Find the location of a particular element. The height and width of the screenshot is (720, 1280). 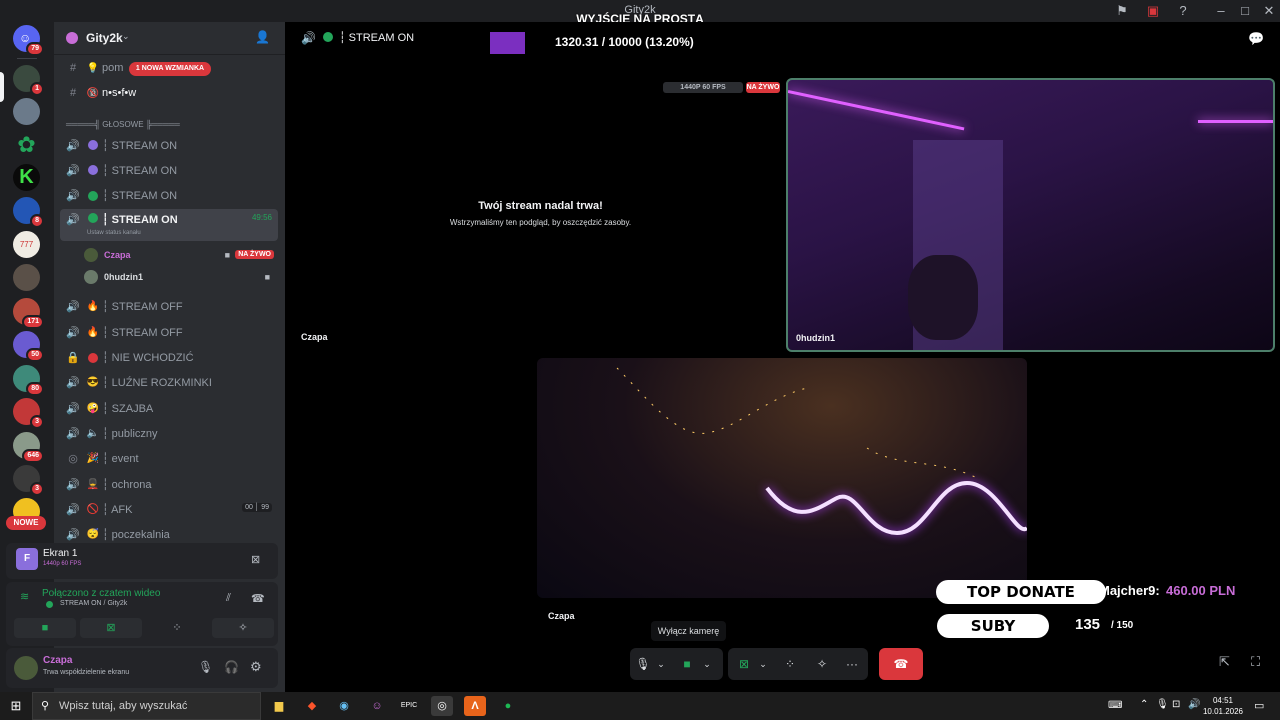

server-icon: ✿ is located at coordinates (26, 144).